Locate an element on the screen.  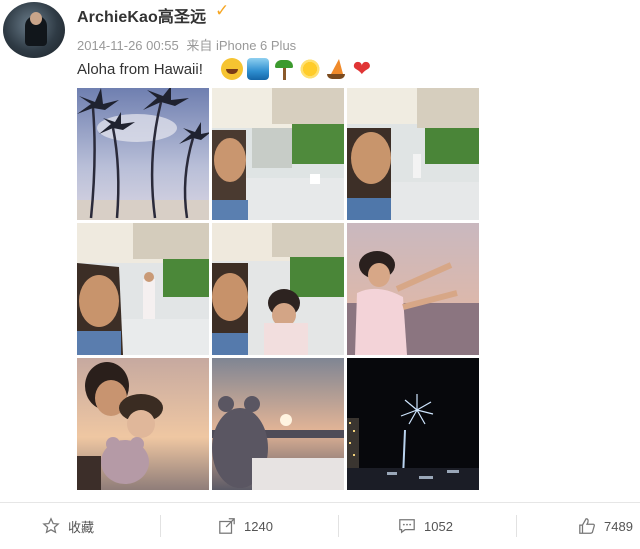
avatar is located at coordinates (34, 30).